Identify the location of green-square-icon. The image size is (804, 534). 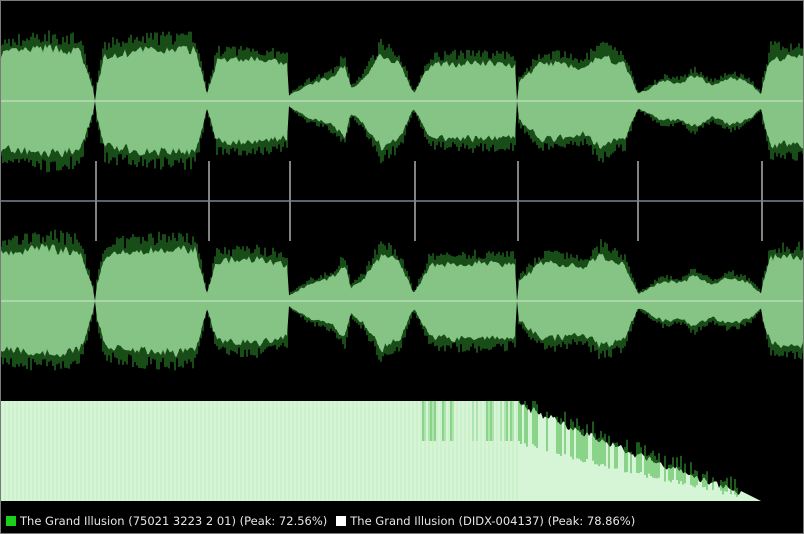
(11, 521).